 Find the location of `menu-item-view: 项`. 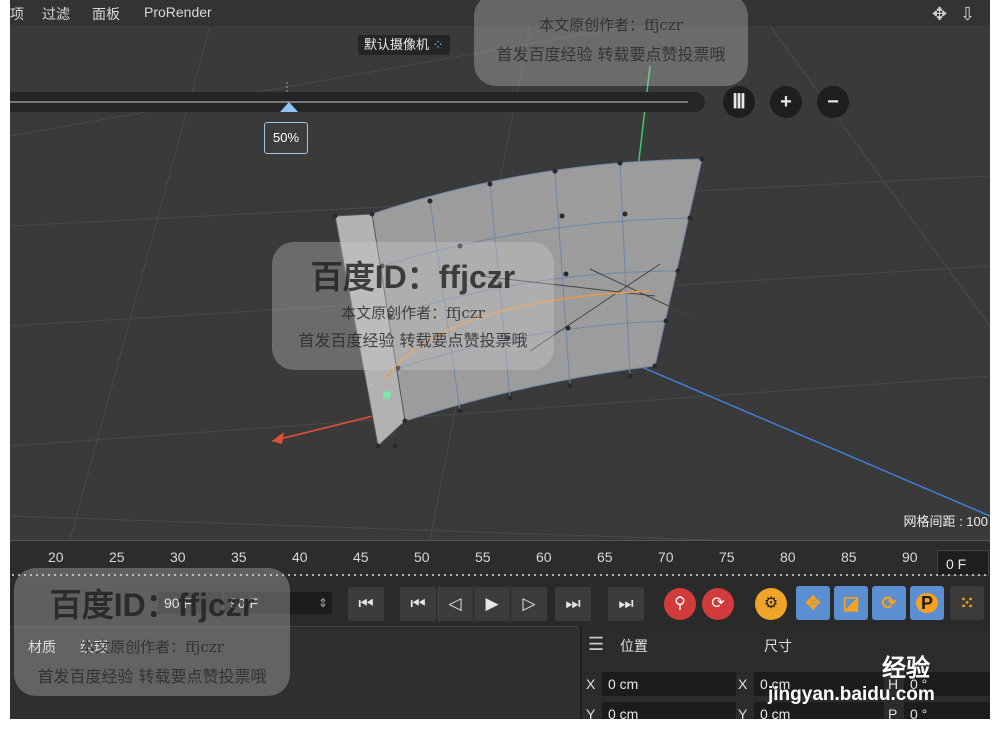

menu-item-view: 项 is located at coordinates (17, 14).